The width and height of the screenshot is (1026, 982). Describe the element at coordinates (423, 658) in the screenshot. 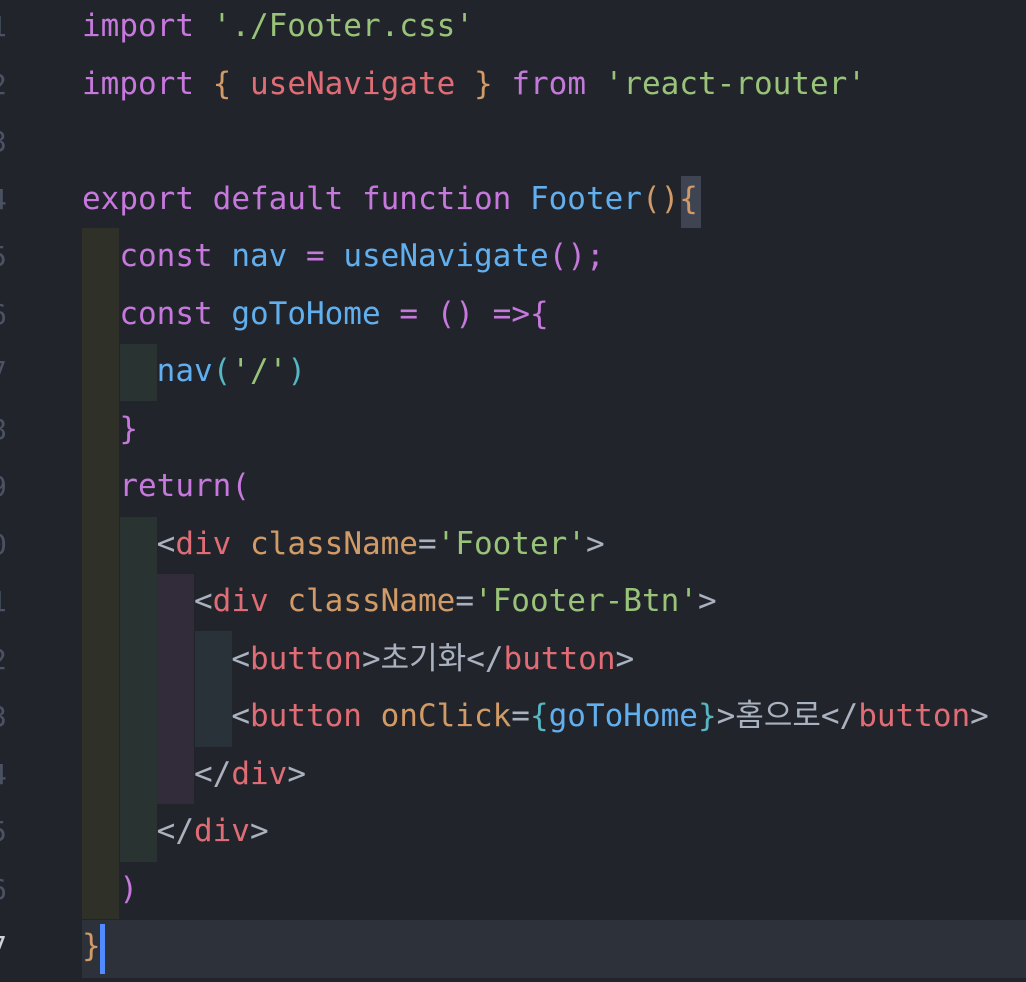

I see `code-token: 초기화` at that location.